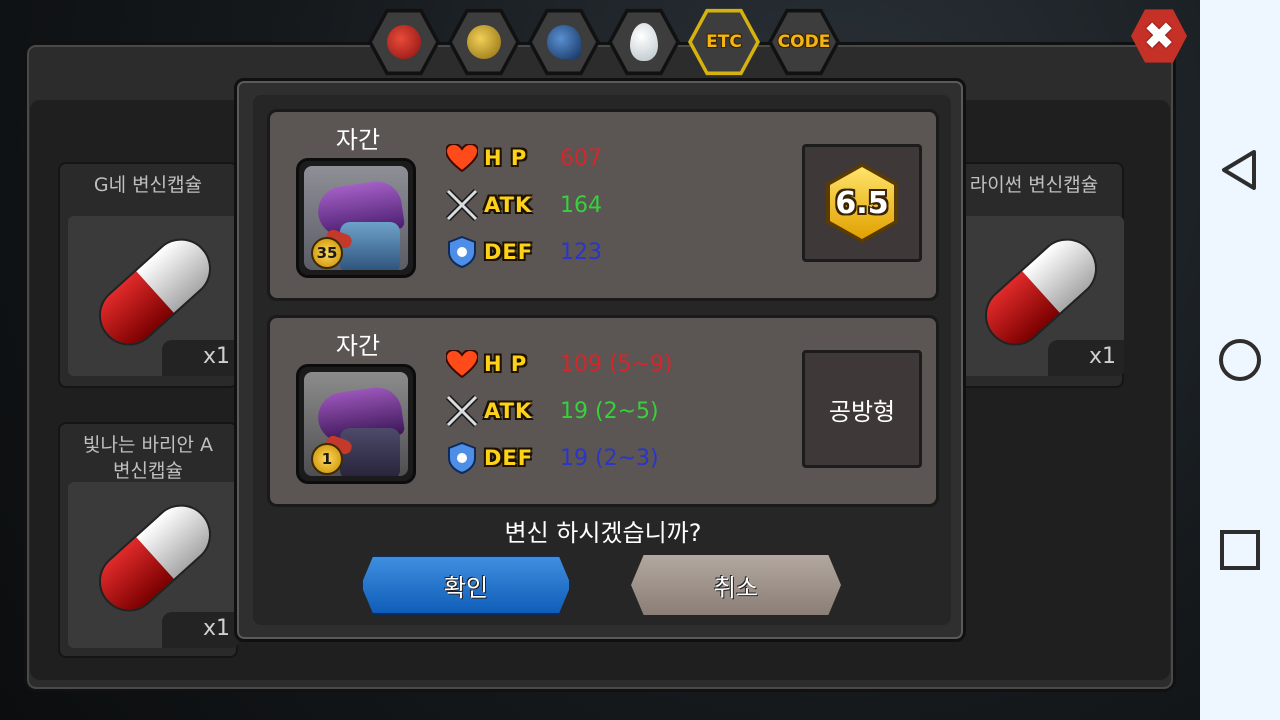 The width and height of the screenshot is (1280, 720). What do you see at coordinates (581, 205) in the screenshot?
I see `atk-value: 164` at bounding box center [581, 205].